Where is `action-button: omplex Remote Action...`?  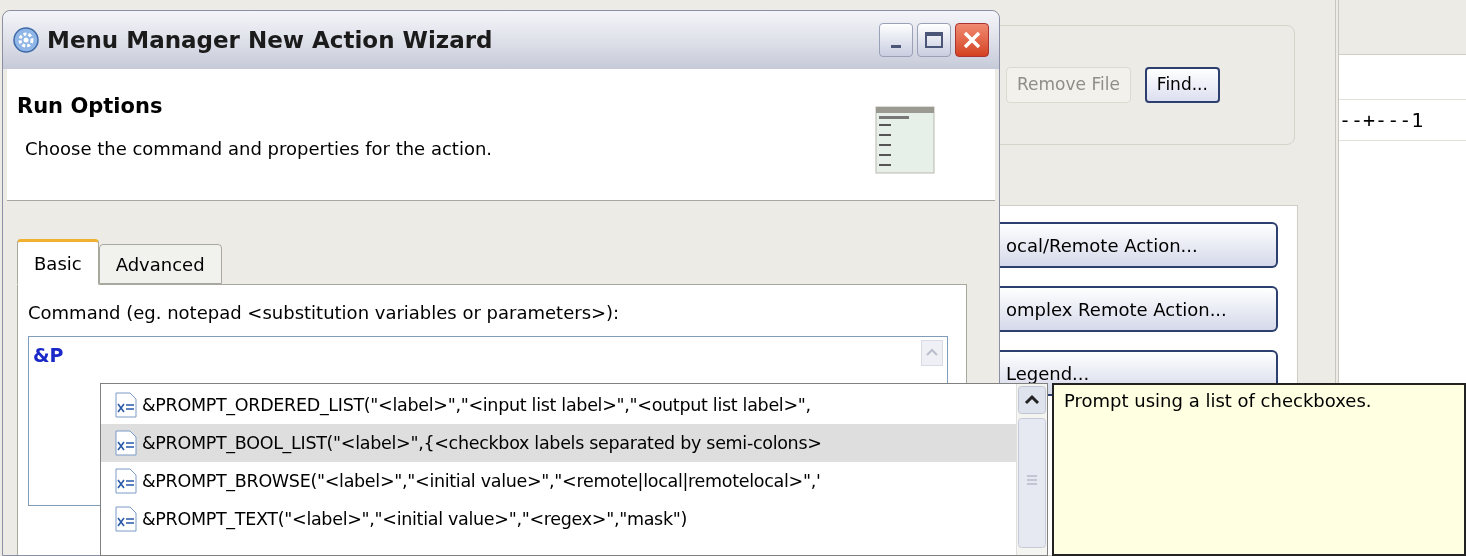
action-button: omplex Remote Action... is located at coordinates (1139, 309).